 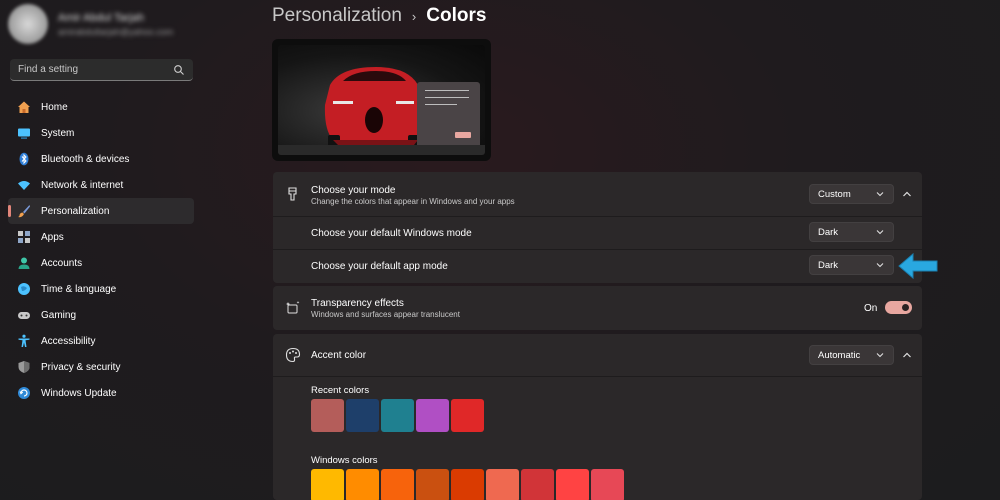 What do you see at coordinates (23, 341) in the screenshot?
I see `accessibility-icon` at bounding box center [23, 341].